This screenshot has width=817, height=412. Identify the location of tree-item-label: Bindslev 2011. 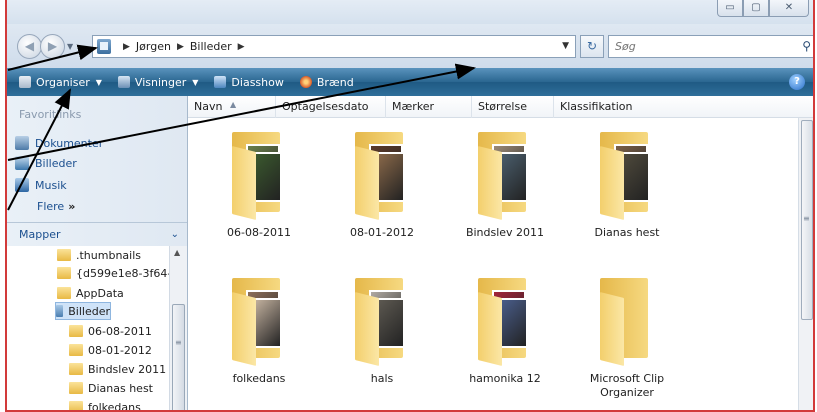
(127, 369).